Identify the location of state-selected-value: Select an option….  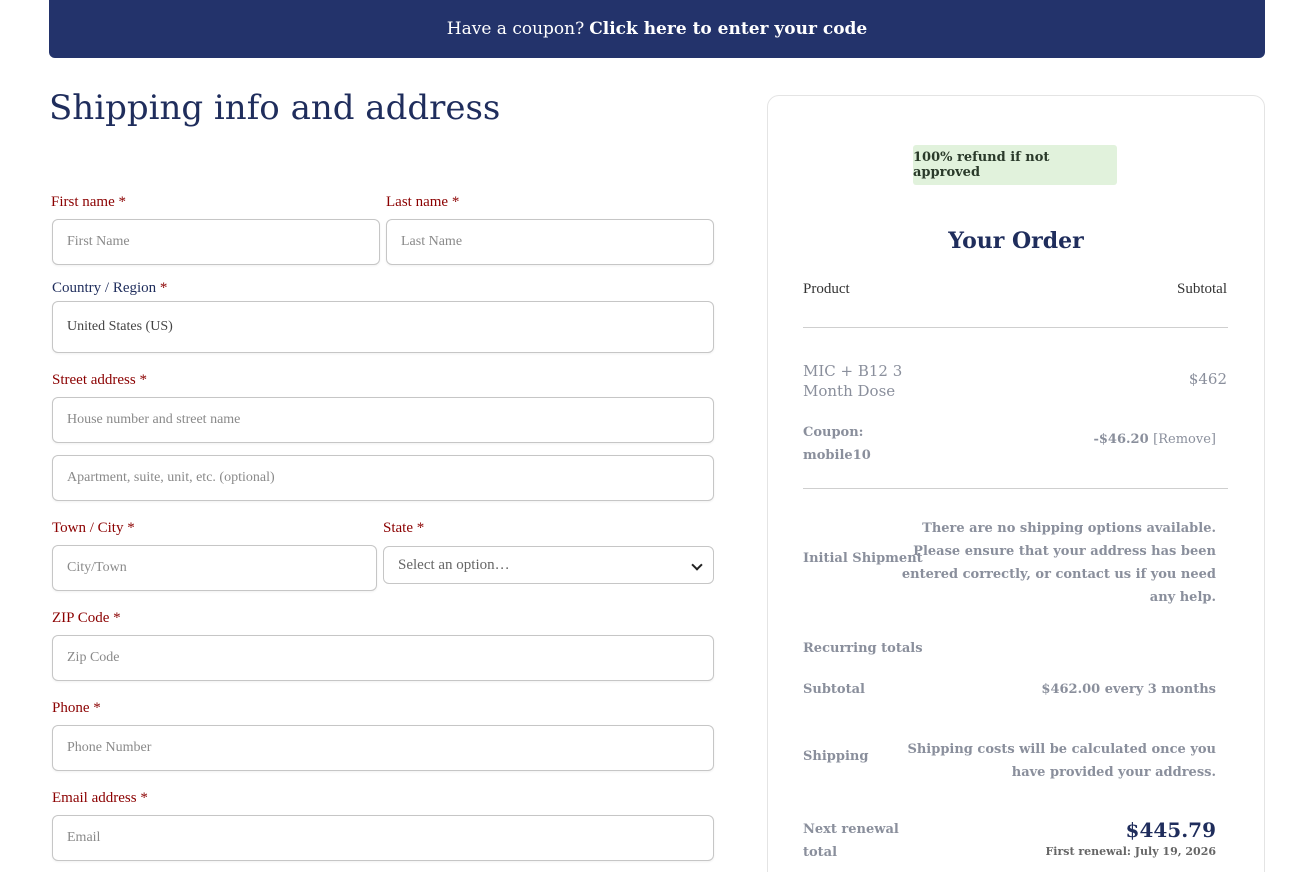
(454, 564).